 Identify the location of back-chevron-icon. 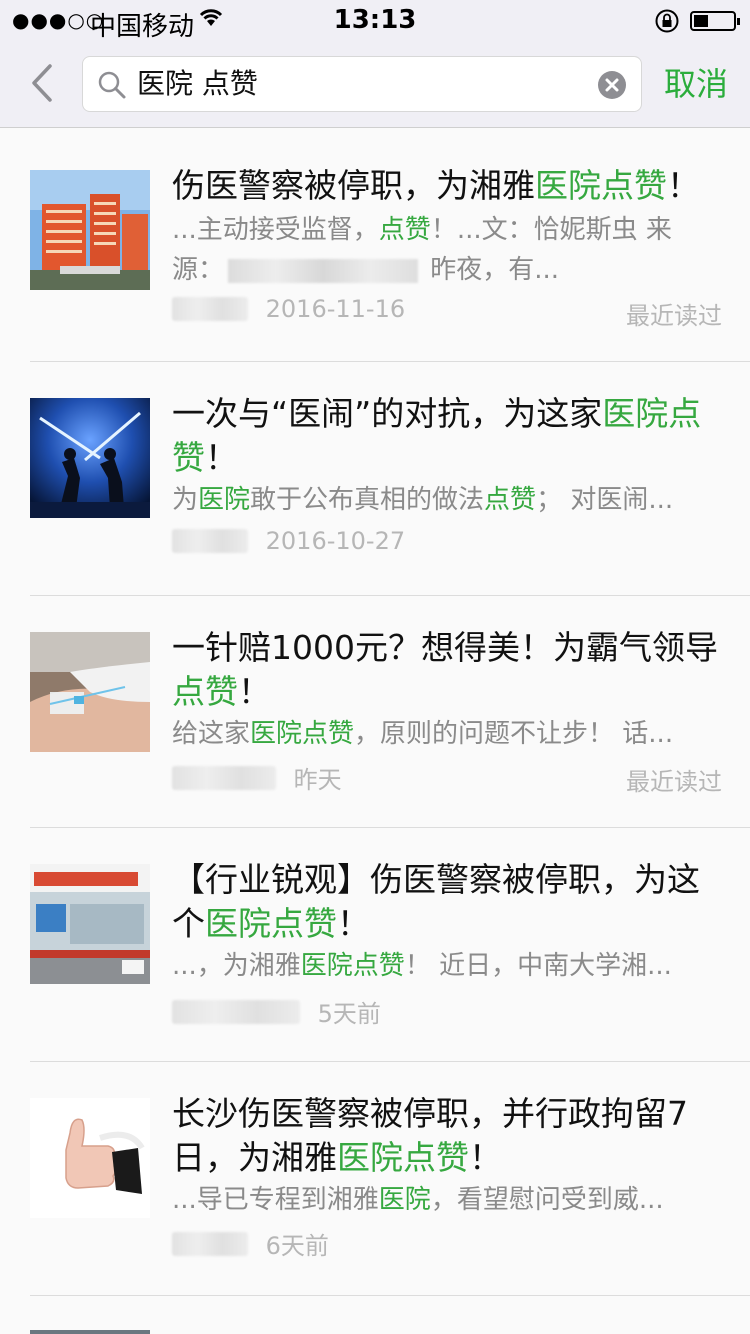
(42, 83).